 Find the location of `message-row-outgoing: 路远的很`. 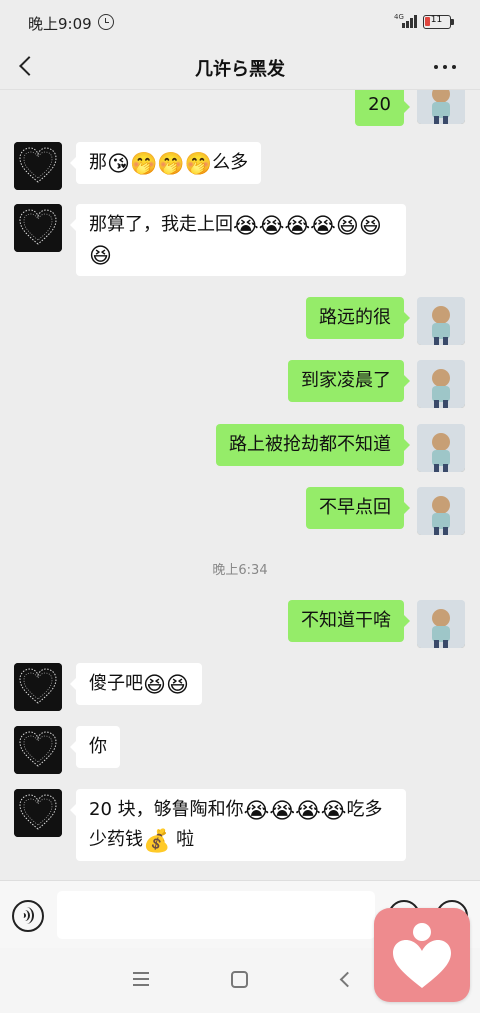

message-row-outgoing: 路远的很 is located at coordinates (240, 322).